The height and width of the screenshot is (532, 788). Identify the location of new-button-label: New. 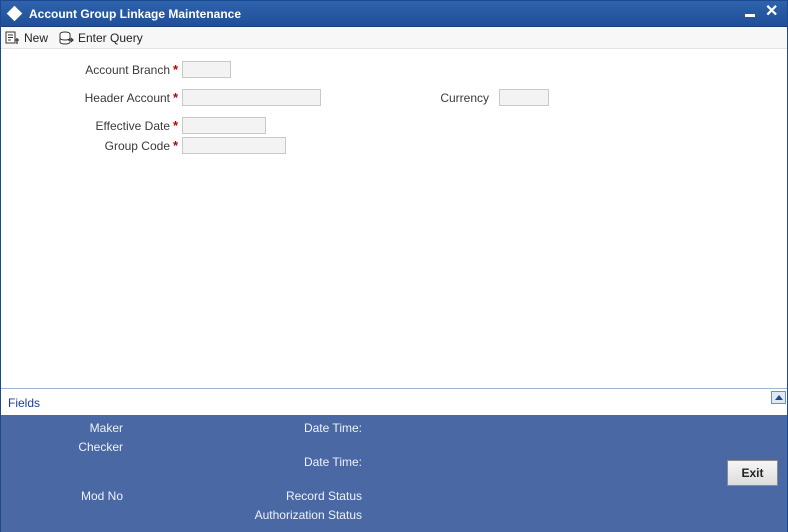
(36, 38).